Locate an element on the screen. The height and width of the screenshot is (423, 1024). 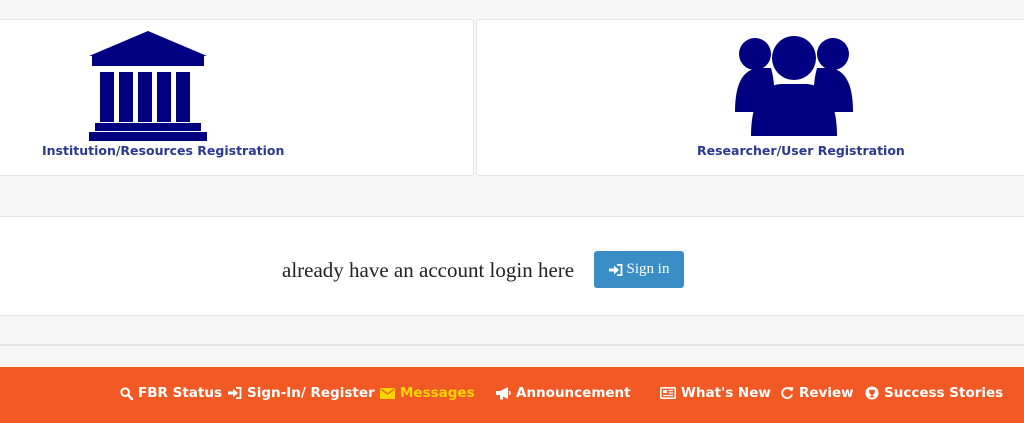
nav-review-label: Review is located at coordinates (826, 393).